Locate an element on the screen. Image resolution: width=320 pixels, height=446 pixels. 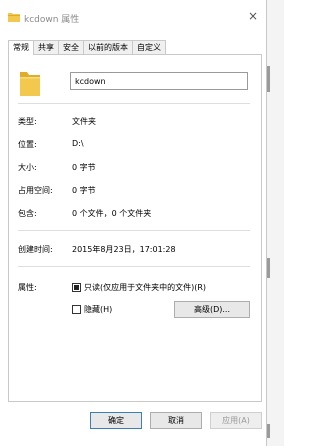
tab-previous-versions: 以前的版本 is located at coordinates (108, 47).